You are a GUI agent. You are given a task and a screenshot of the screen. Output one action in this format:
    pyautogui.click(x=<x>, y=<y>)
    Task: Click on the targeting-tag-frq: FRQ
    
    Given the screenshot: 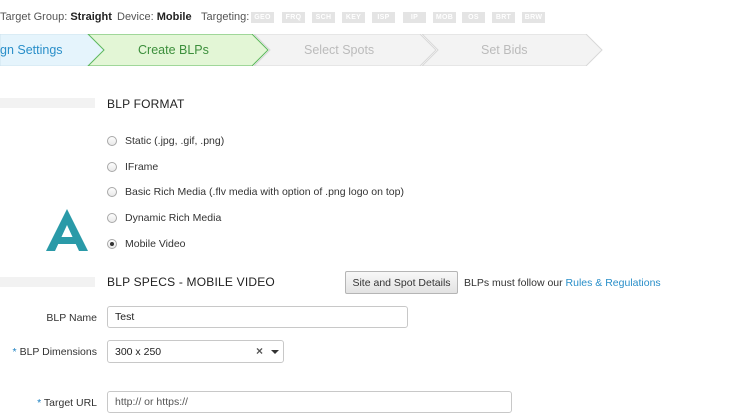 What is the action you would take?
    pyautogui.click(x=293, y=17)
    